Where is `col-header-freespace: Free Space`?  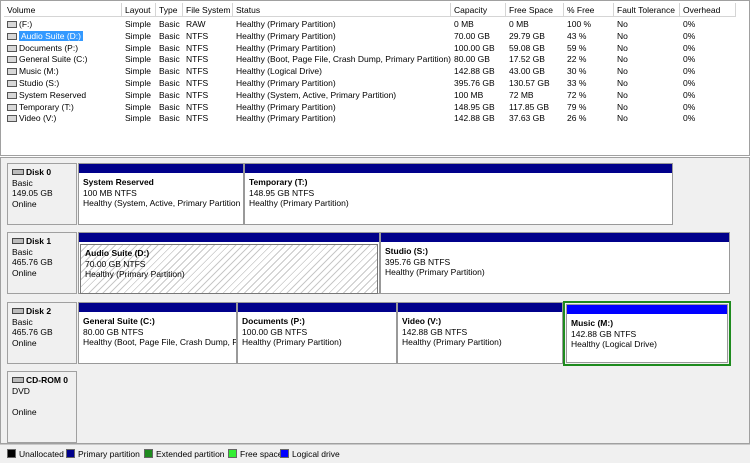 col-header-freespace: Free Space is located at coordinates (535, 10).